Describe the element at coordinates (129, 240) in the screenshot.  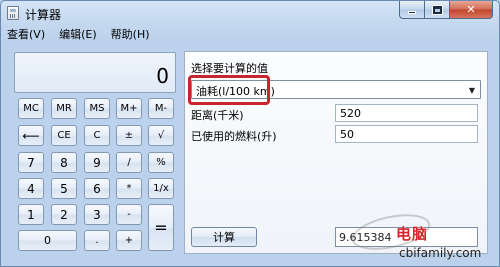
I see `key-plus: +` at that location.